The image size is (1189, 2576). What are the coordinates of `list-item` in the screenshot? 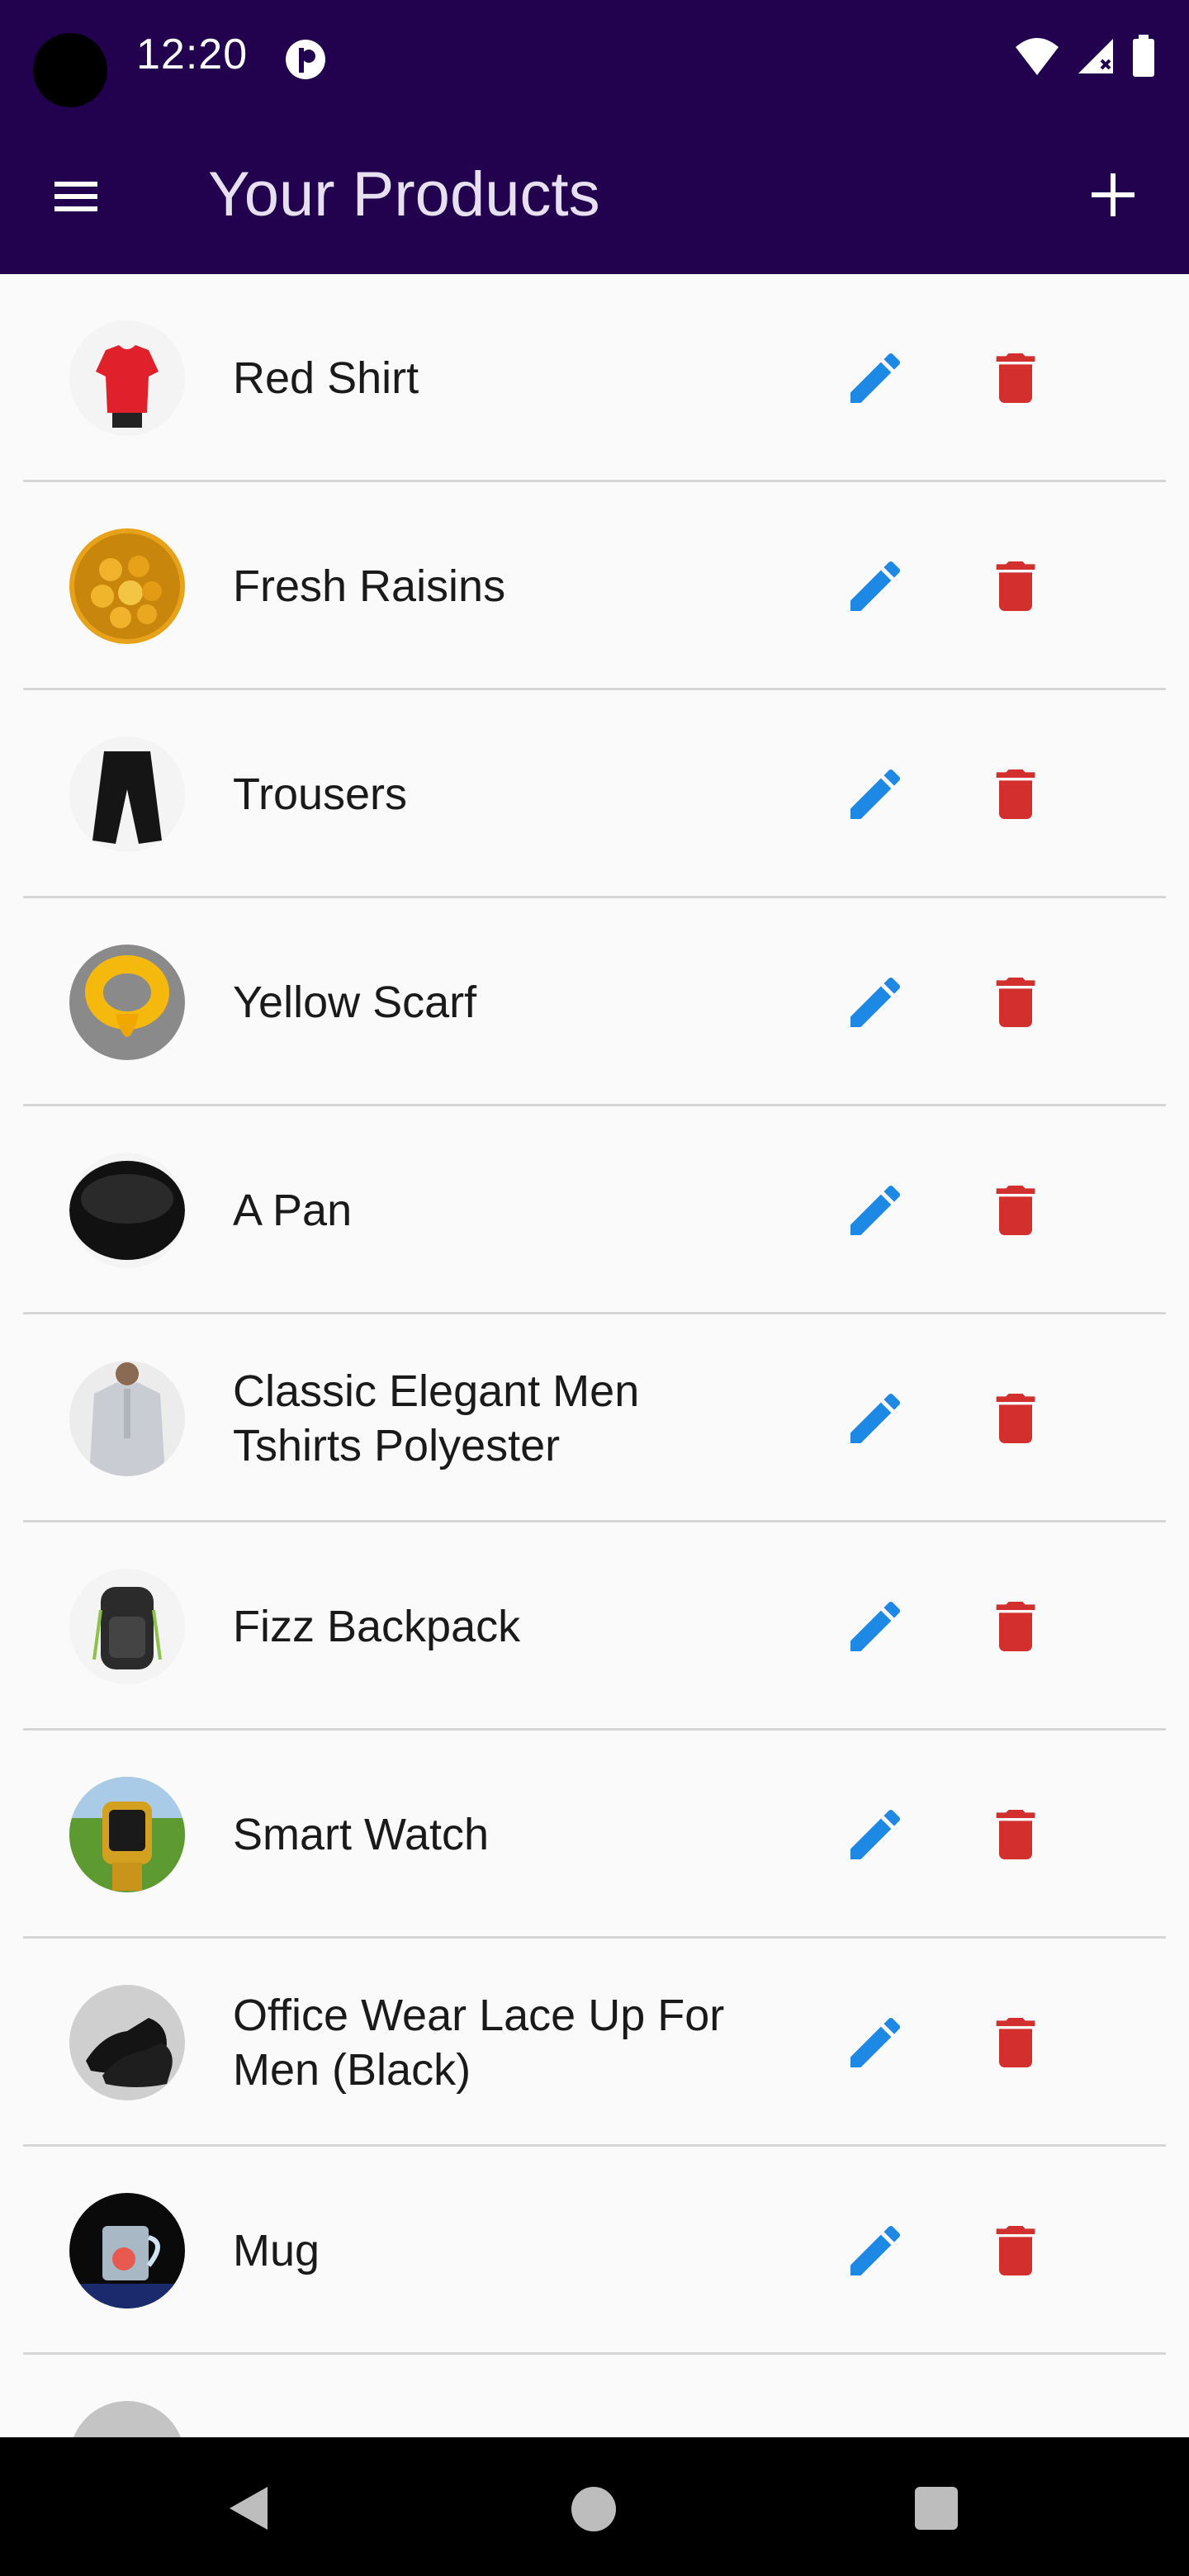 It's located at (594, 2396).